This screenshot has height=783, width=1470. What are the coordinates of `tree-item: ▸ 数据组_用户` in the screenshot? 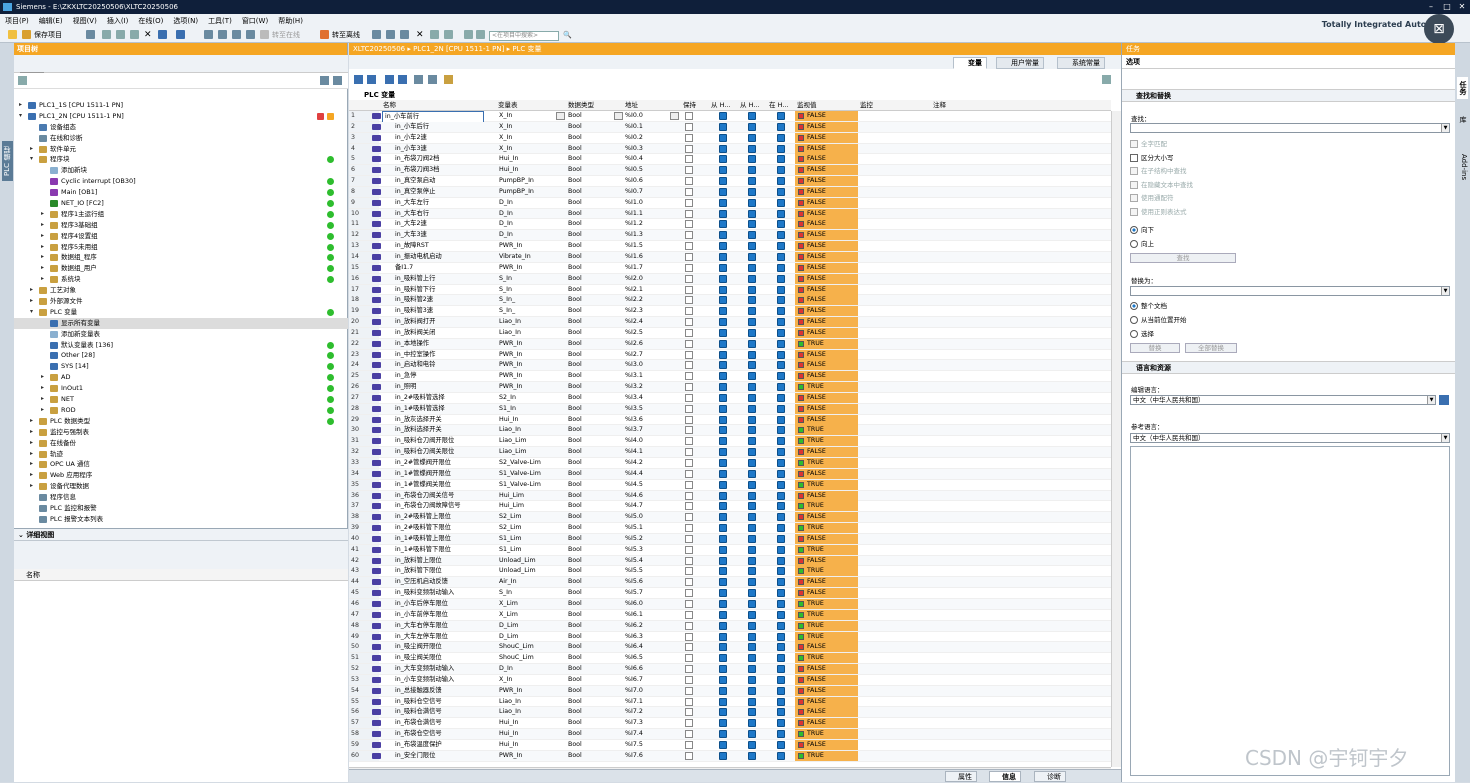 It's located at (181, 268).